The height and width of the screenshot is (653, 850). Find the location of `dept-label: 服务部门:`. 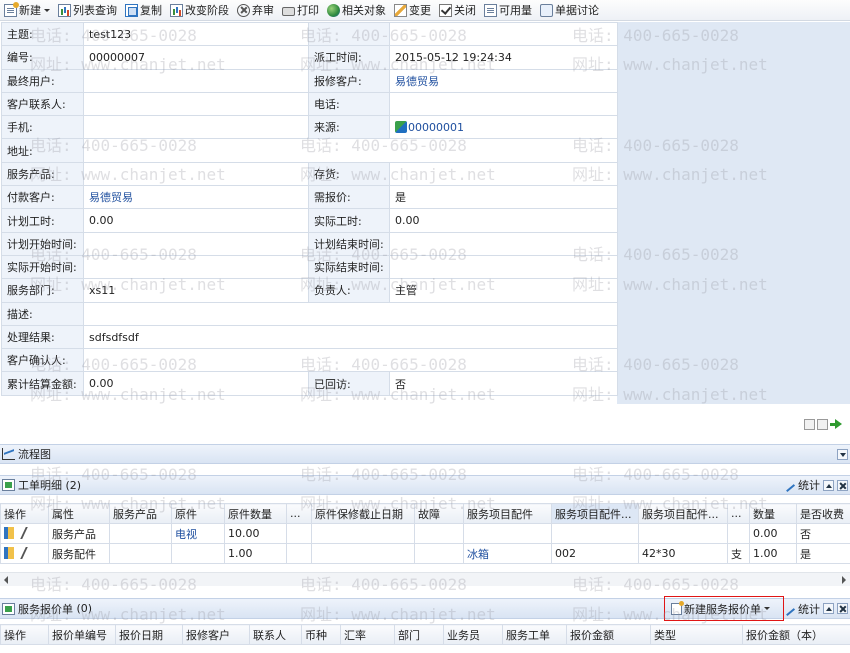

dept-label: 服务部门: is located at coordinates (42, 290).